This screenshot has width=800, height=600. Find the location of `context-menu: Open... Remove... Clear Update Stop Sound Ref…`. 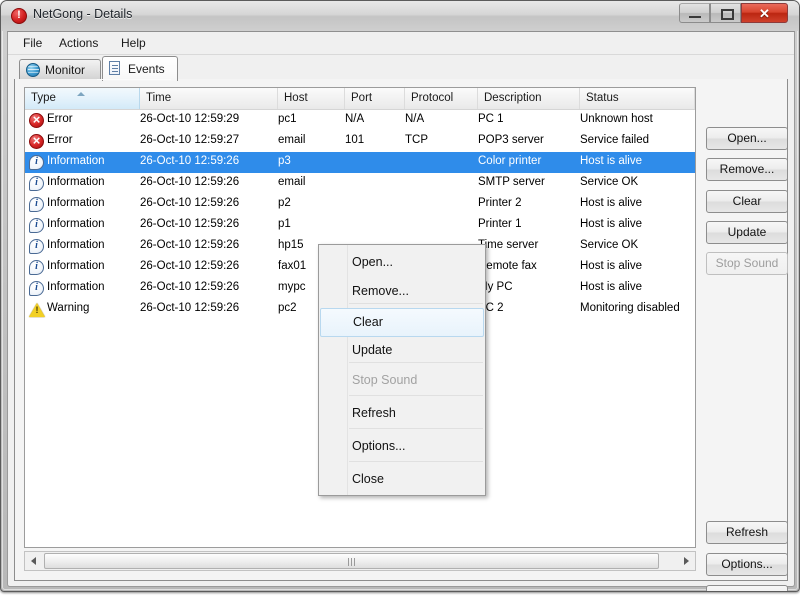

context-menu: Open... Remove... Clear Update Stop Sound Ref… is located at coordinates (402, 370).